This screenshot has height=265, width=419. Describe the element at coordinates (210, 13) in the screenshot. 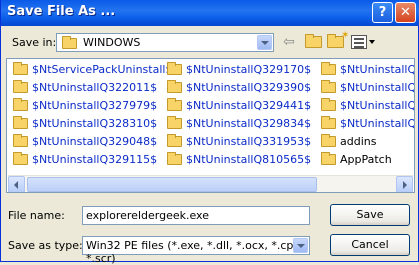

I see `title-bar: Save File As ... ? ✕` at that location.